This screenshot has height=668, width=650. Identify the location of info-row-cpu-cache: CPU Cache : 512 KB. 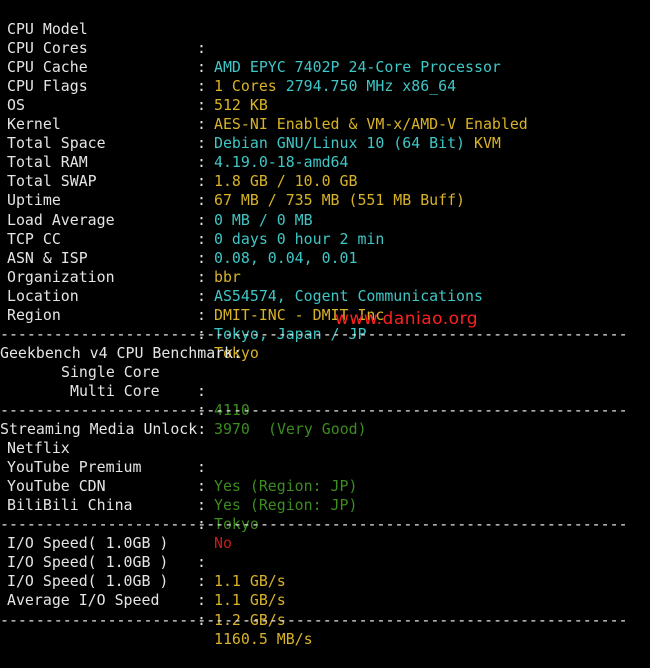
(325, 76).